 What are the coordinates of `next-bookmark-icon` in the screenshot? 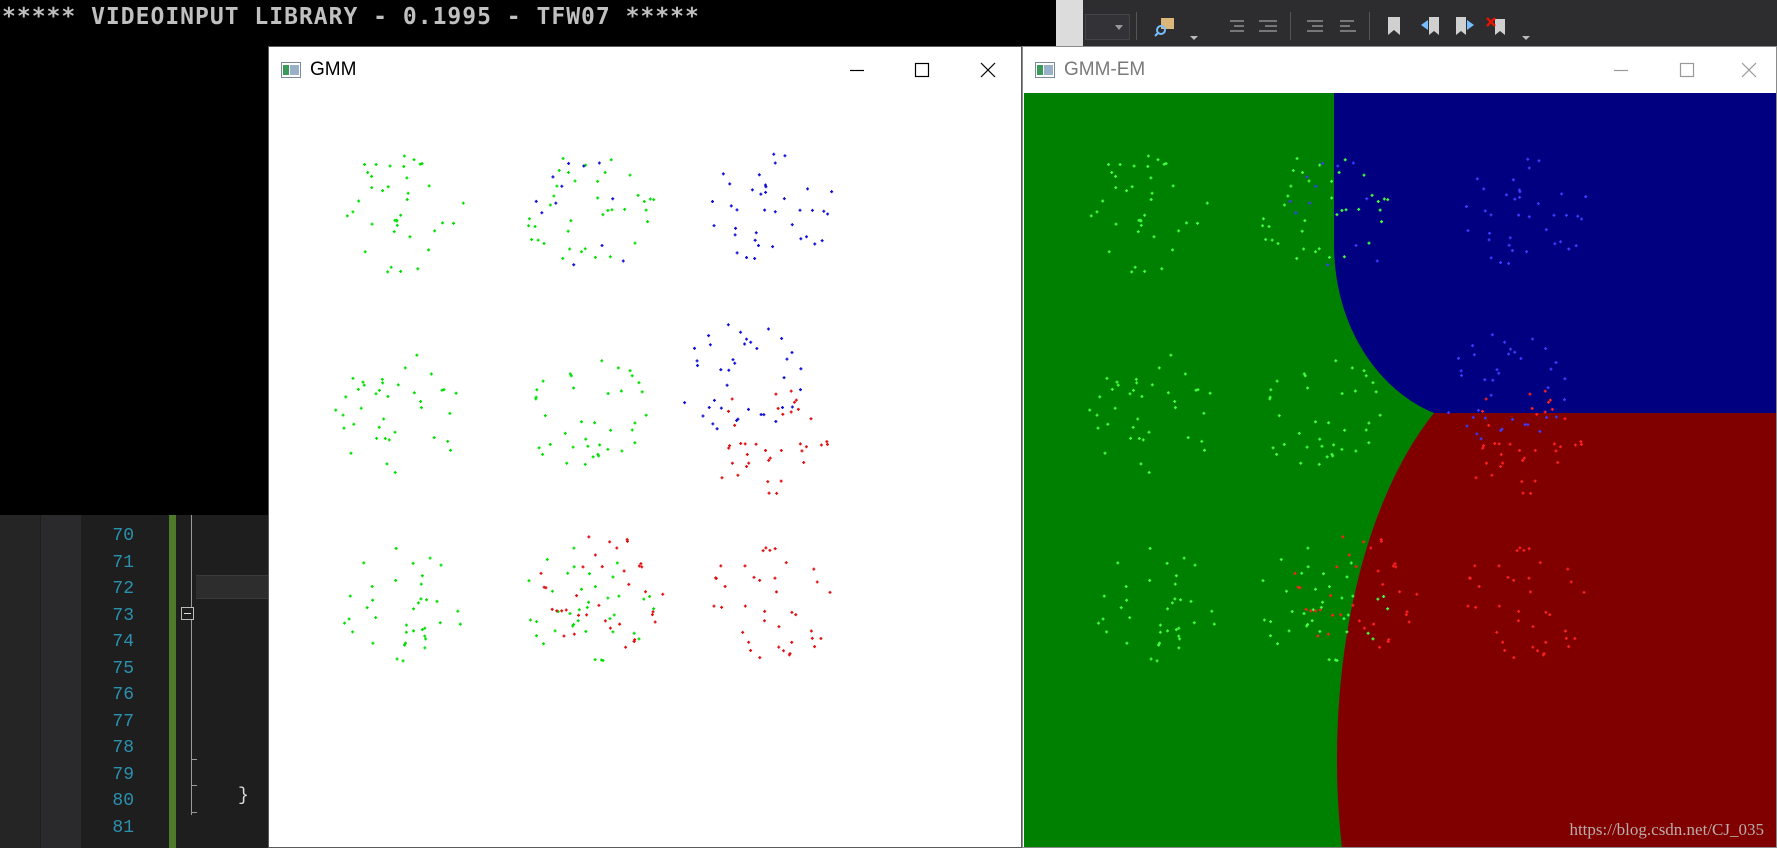 It's located at (1464, 26).